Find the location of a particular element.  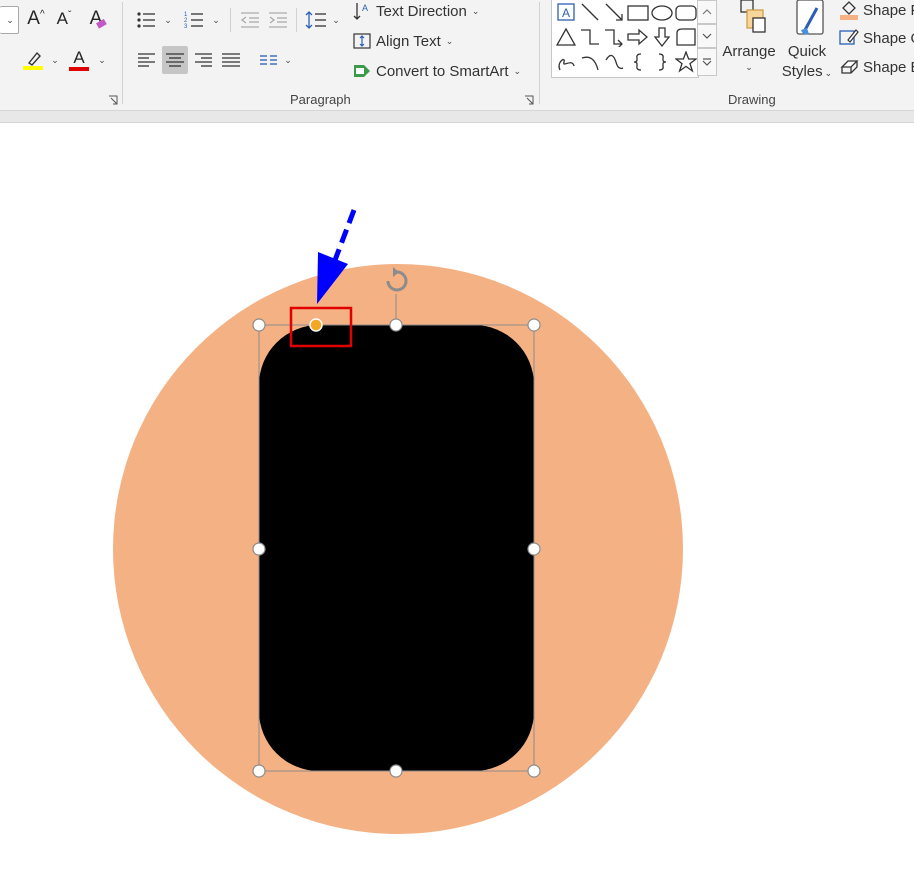

paragraph-dialog-launcher-icon is located at coordinates (529, 100).